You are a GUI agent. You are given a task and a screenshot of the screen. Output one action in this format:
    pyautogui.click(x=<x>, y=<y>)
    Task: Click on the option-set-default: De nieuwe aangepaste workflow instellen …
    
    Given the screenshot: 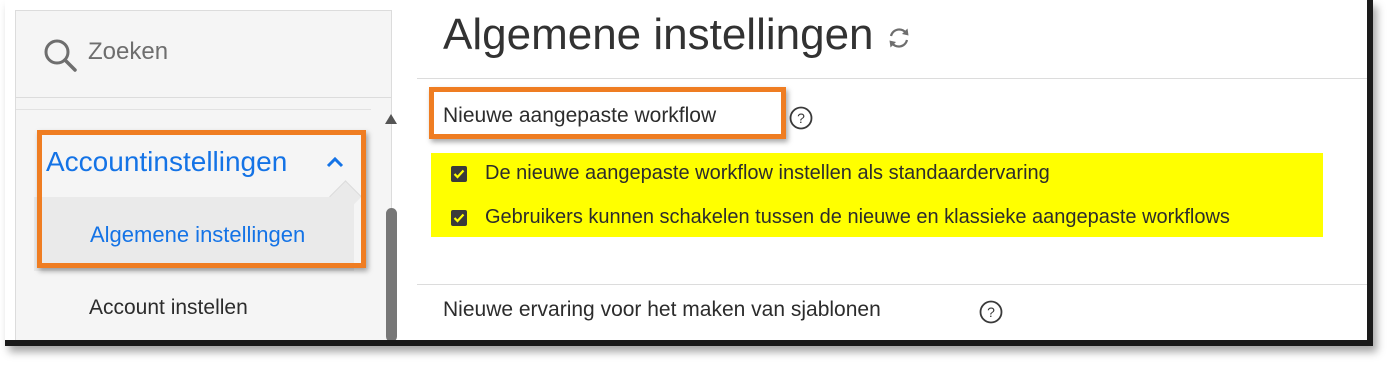 What is the action you would take?
    pyautogui.click(x=750, y=173)
    